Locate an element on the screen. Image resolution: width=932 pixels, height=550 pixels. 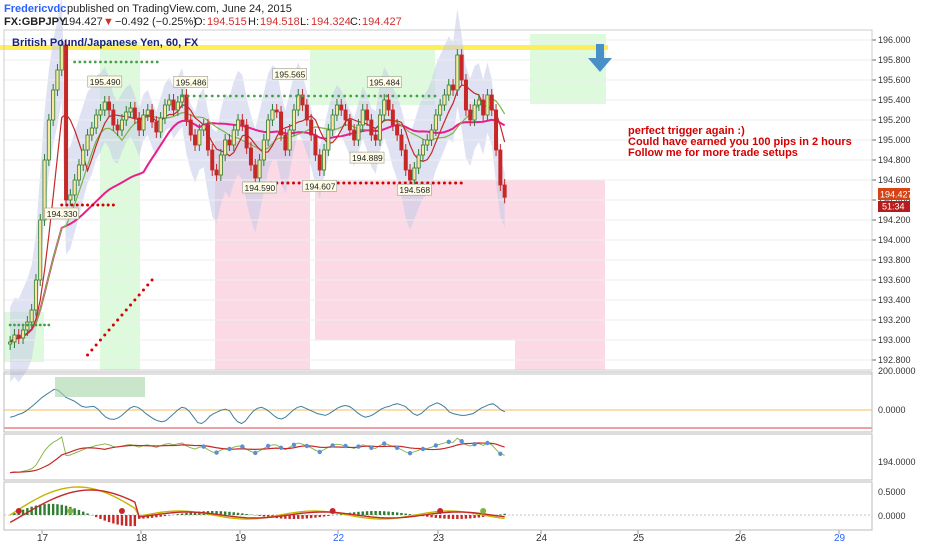
author-link: Fredericvdc is located at coordinates (35, 9).